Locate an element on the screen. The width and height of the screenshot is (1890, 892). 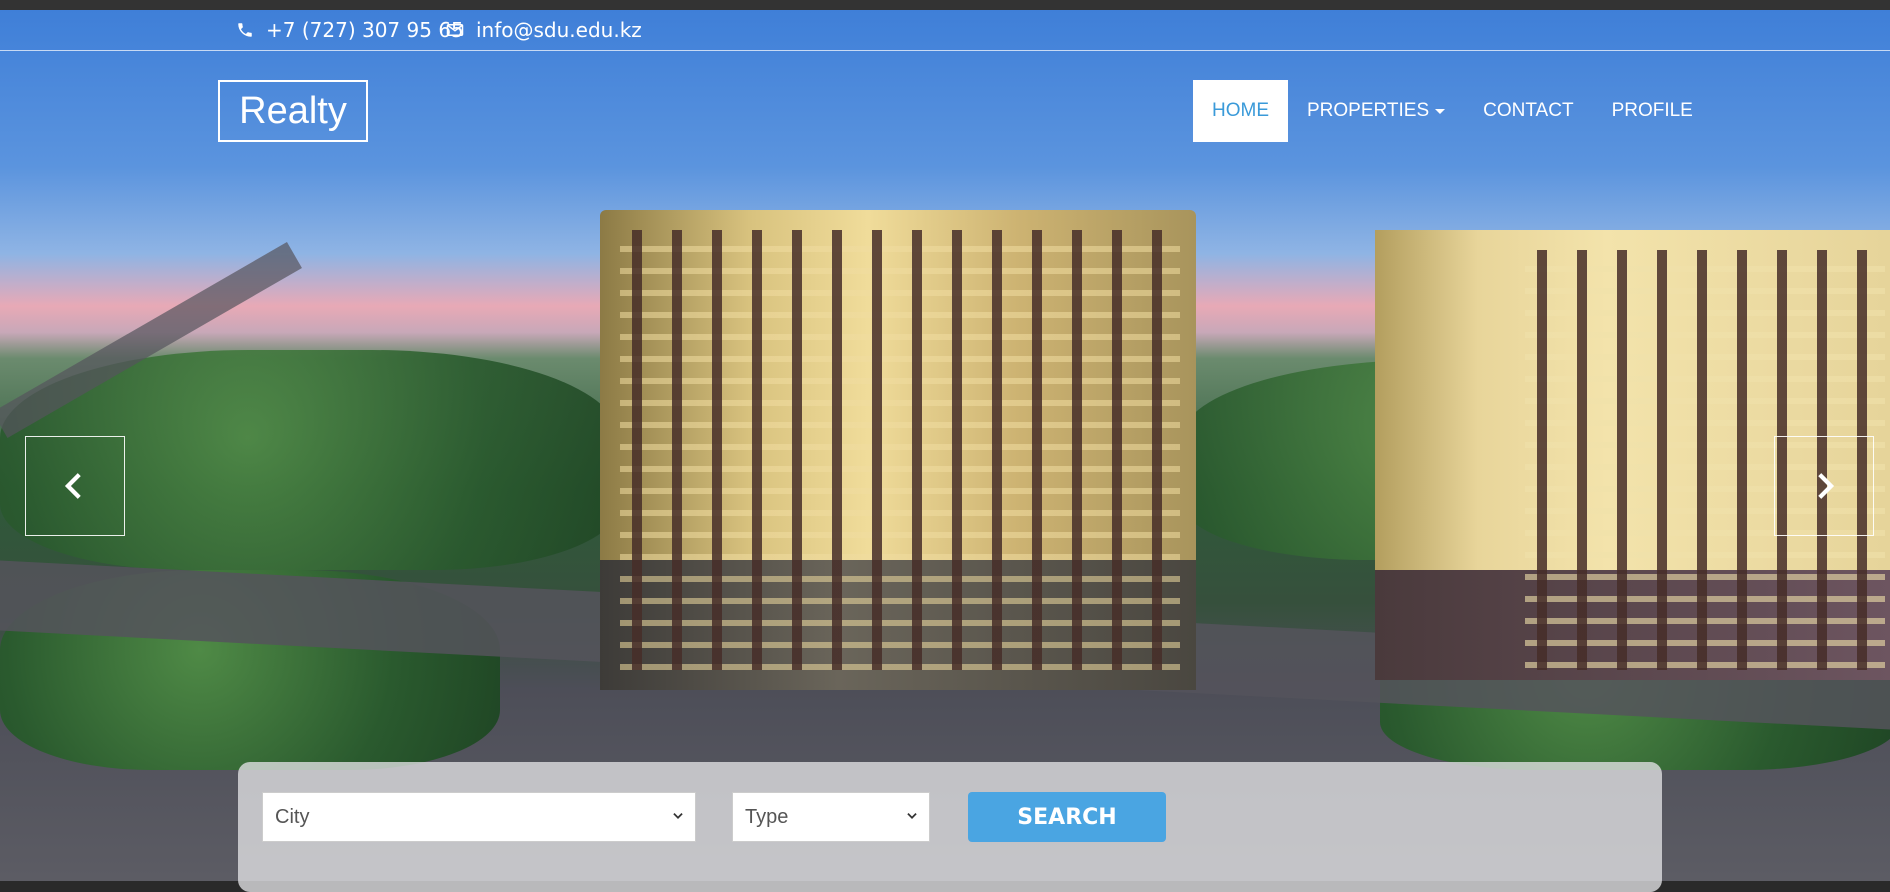
nav-contact-label: CONTACT is located at coordinates (1528, 110).